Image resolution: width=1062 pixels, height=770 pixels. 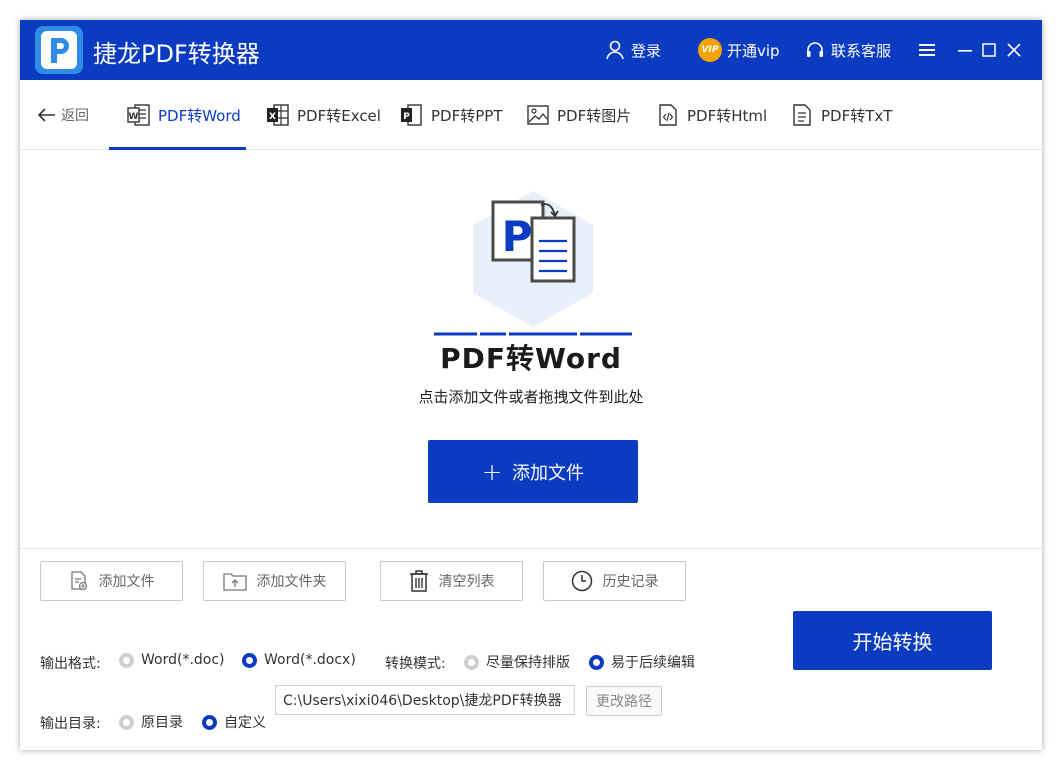 I want to click on maximize-icon, so click(x=989, y=50).